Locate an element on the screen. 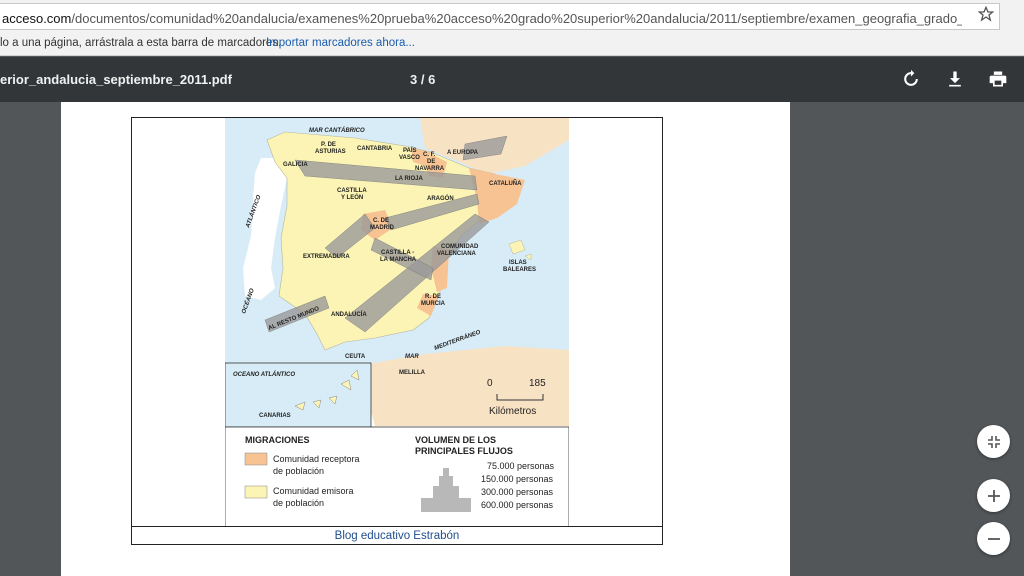  label-castilla-mancha-1: CASTILLA - is located at coordinates (397, 253).